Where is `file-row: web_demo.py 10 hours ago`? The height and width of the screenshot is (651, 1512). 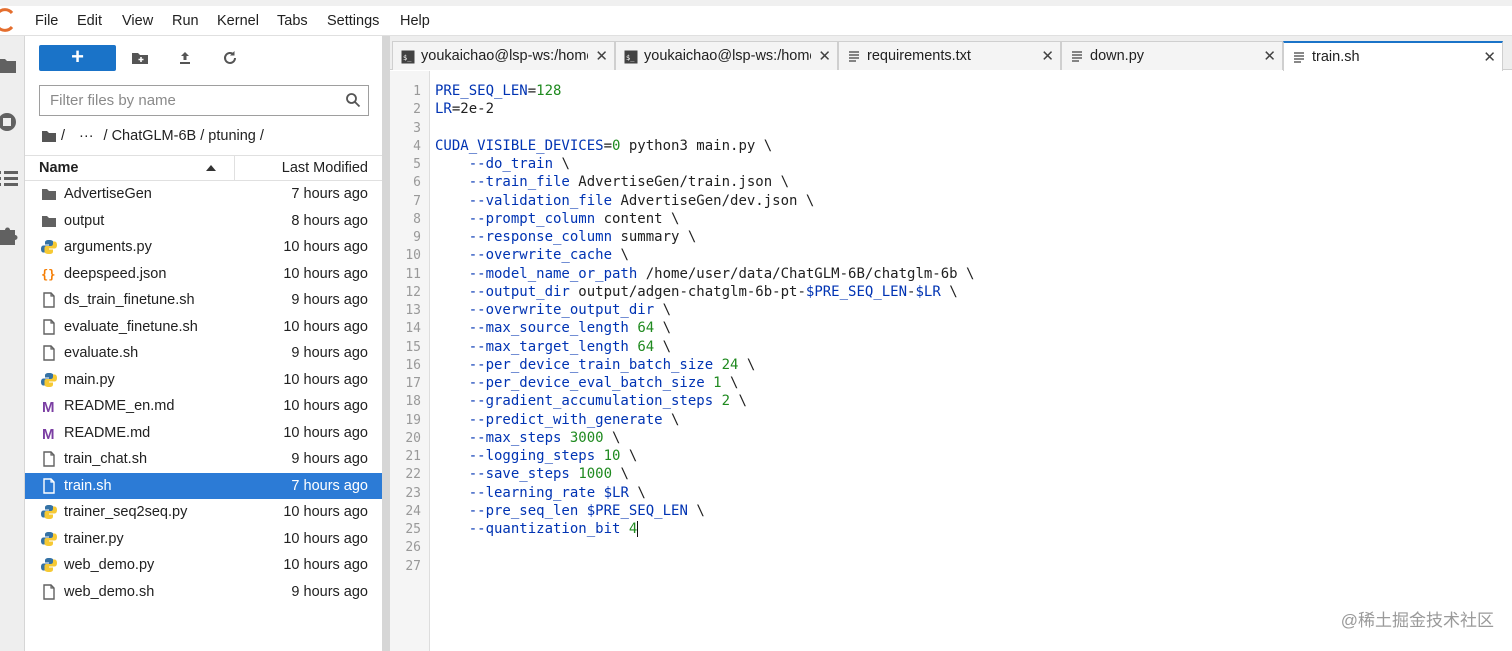
file-row: web_demo.py 10 hours ago is located at coordinates (203, 565).